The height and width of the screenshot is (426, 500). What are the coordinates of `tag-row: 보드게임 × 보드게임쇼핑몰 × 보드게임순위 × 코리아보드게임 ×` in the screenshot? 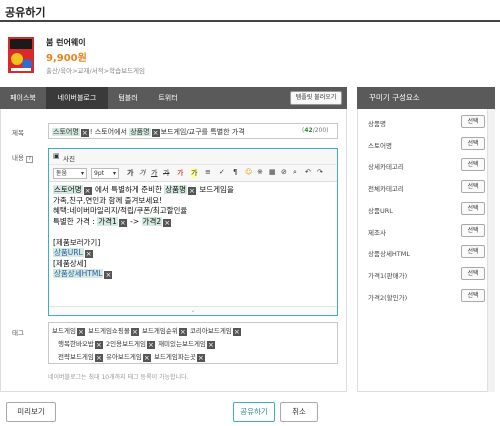 It's located at (146, 331).